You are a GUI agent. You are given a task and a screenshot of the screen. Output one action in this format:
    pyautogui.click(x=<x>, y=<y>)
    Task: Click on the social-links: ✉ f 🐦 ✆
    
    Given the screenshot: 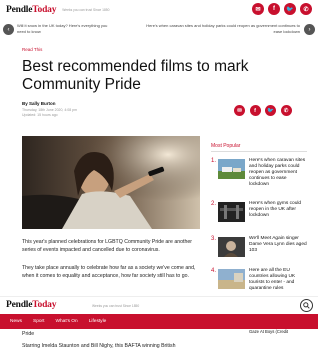 What is the action you would take?
    pyautogui.click(x=282, y=9)
    